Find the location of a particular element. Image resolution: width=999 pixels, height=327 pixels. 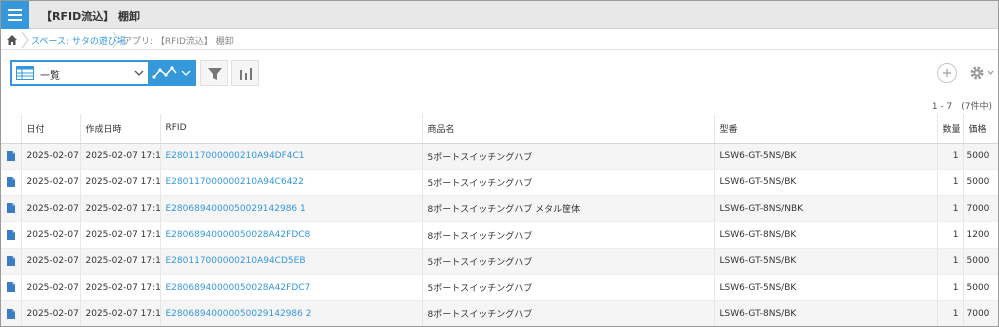

graph-icon is located at coordinates (164, 72).